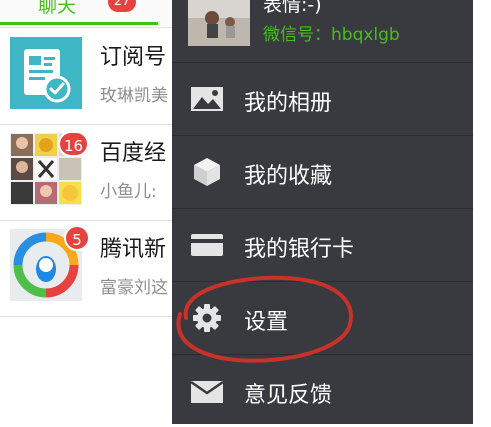 This screenshot has height=427, width=491. I want to click on profile-name: 表情:-), so click(292, 8).